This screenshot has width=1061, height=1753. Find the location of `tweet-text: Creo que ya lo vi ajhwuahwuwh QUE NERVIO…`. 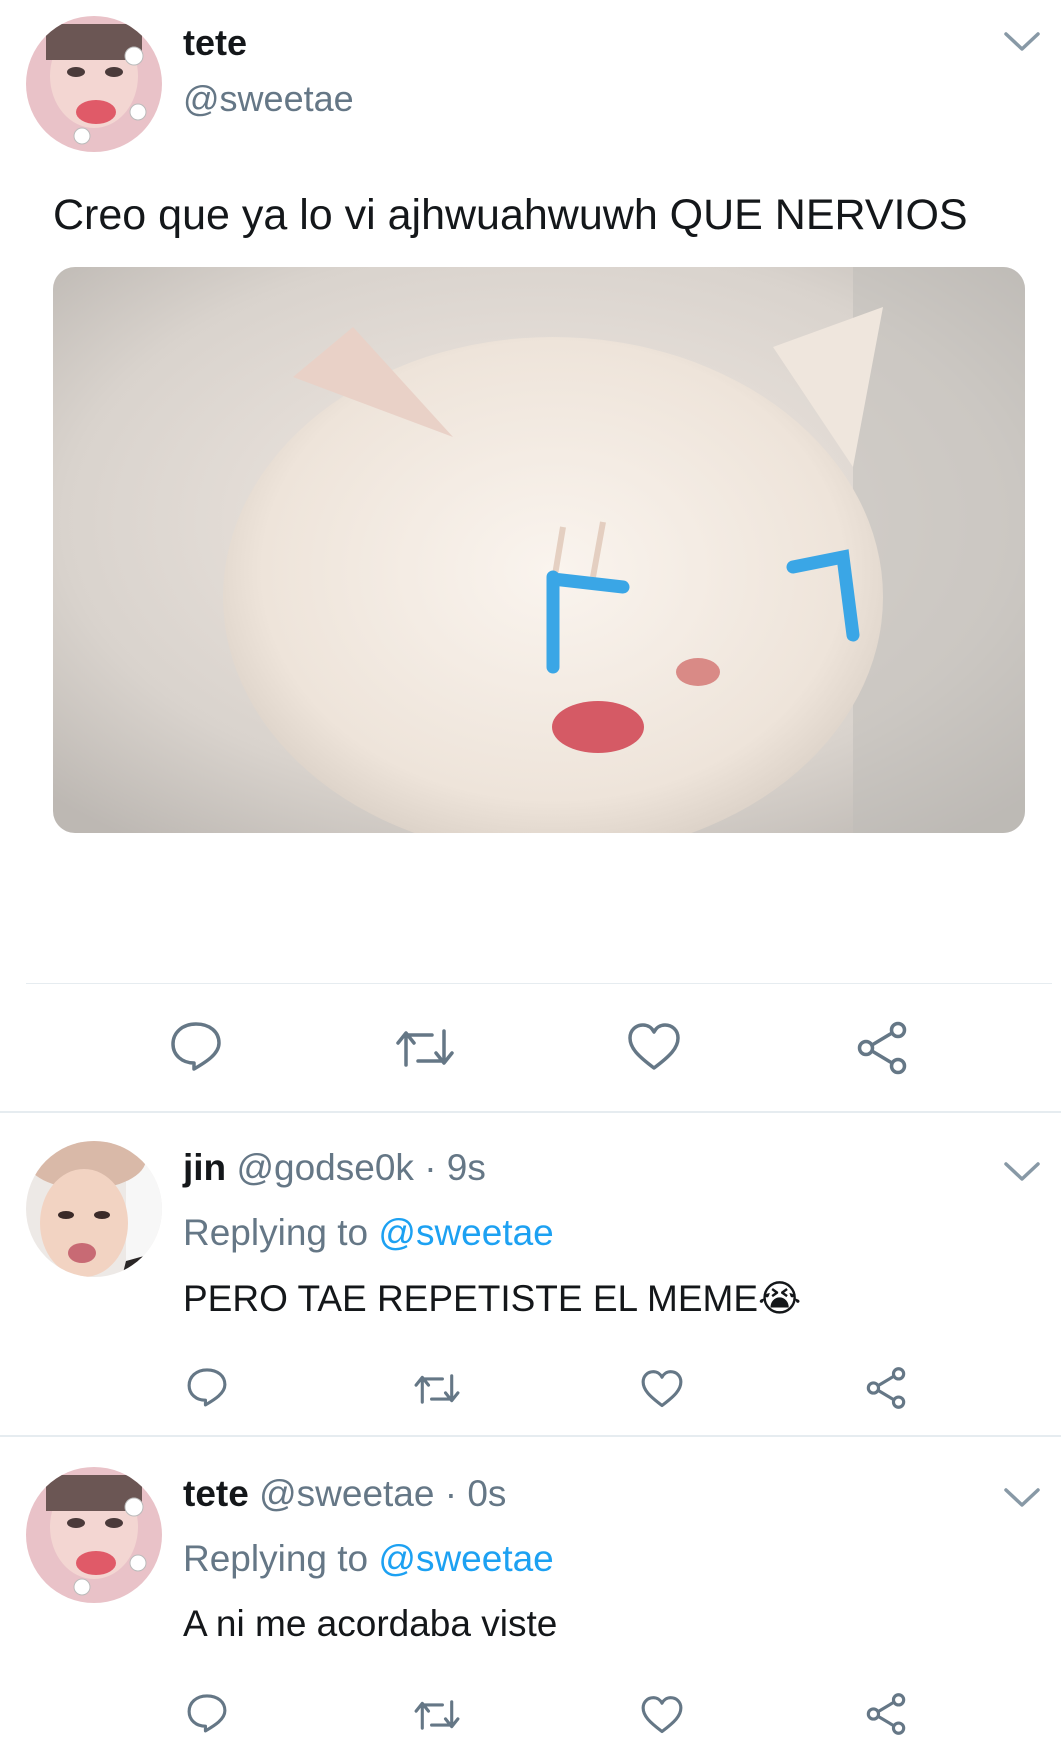

tweet-text: Creo que ya lo vi ajhwuahwuwh QUE NERVIO… is located at coordinates (510, 215).